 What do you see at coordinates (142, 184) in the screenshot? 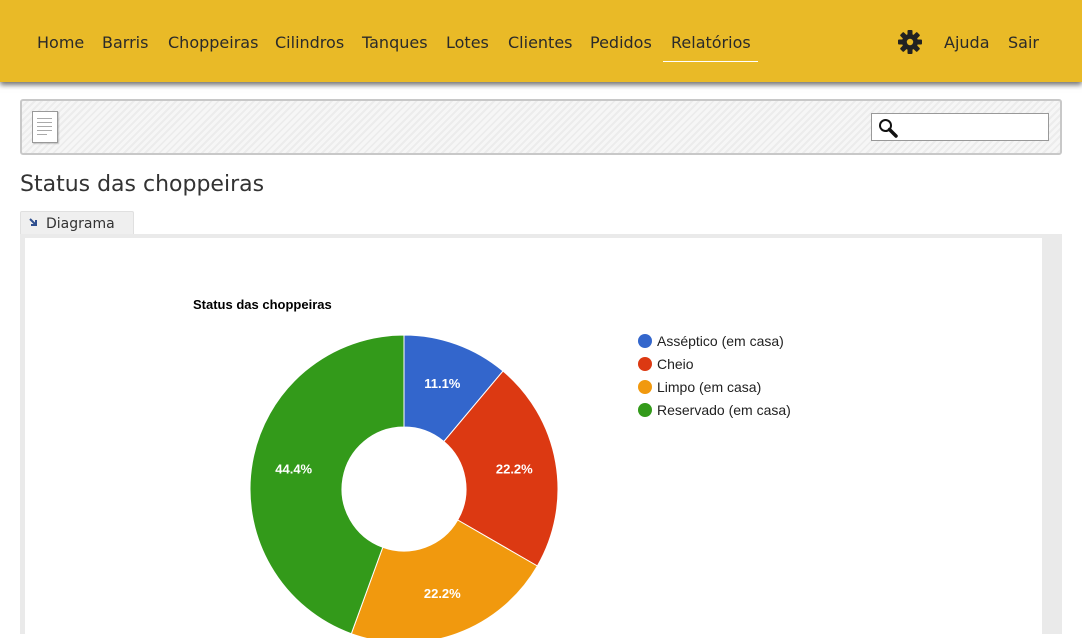
I see `page-title: Status das choppeiras` at bounding box center [142, 184].